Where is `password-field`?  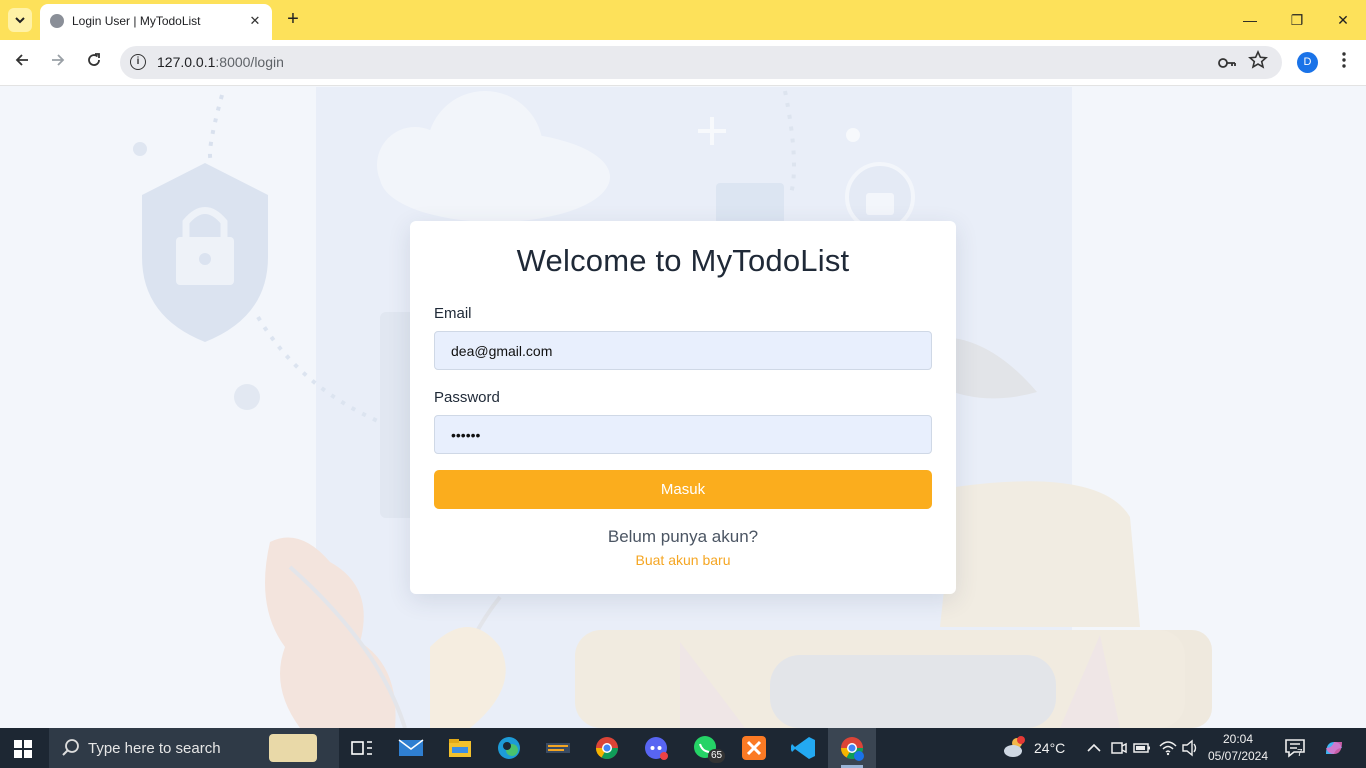 password-field is located at coordinates (683, 434).